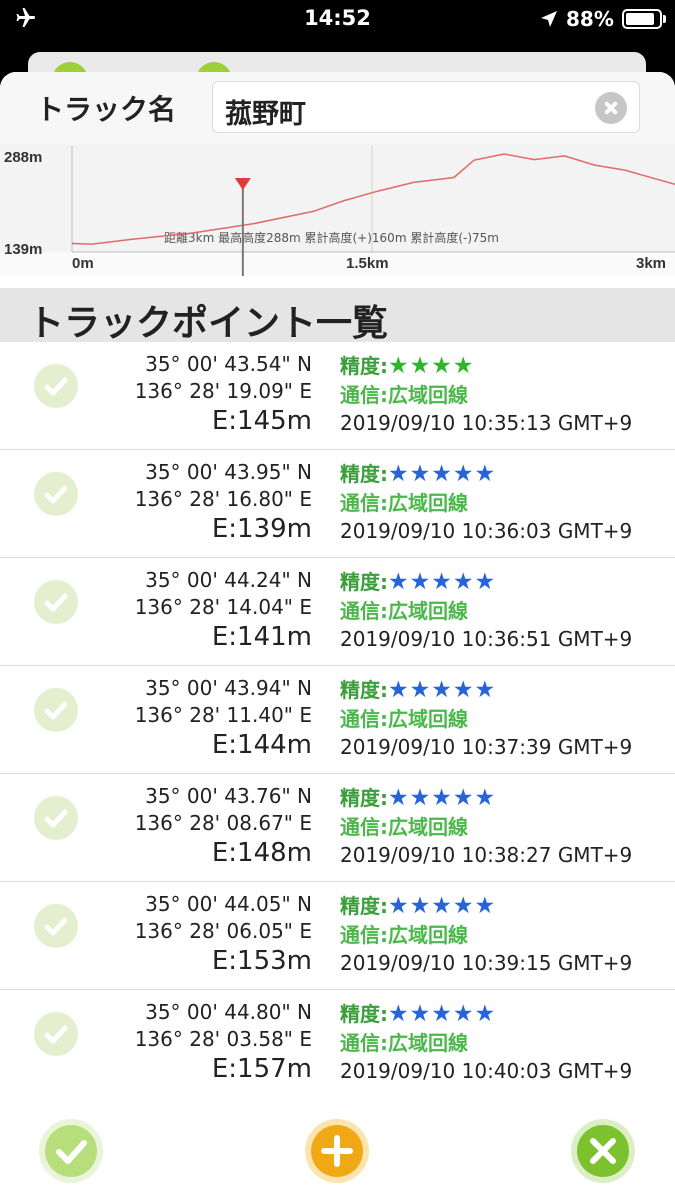  I want to click on track-points-header: トラックポイント一覧, so click(337, 316).